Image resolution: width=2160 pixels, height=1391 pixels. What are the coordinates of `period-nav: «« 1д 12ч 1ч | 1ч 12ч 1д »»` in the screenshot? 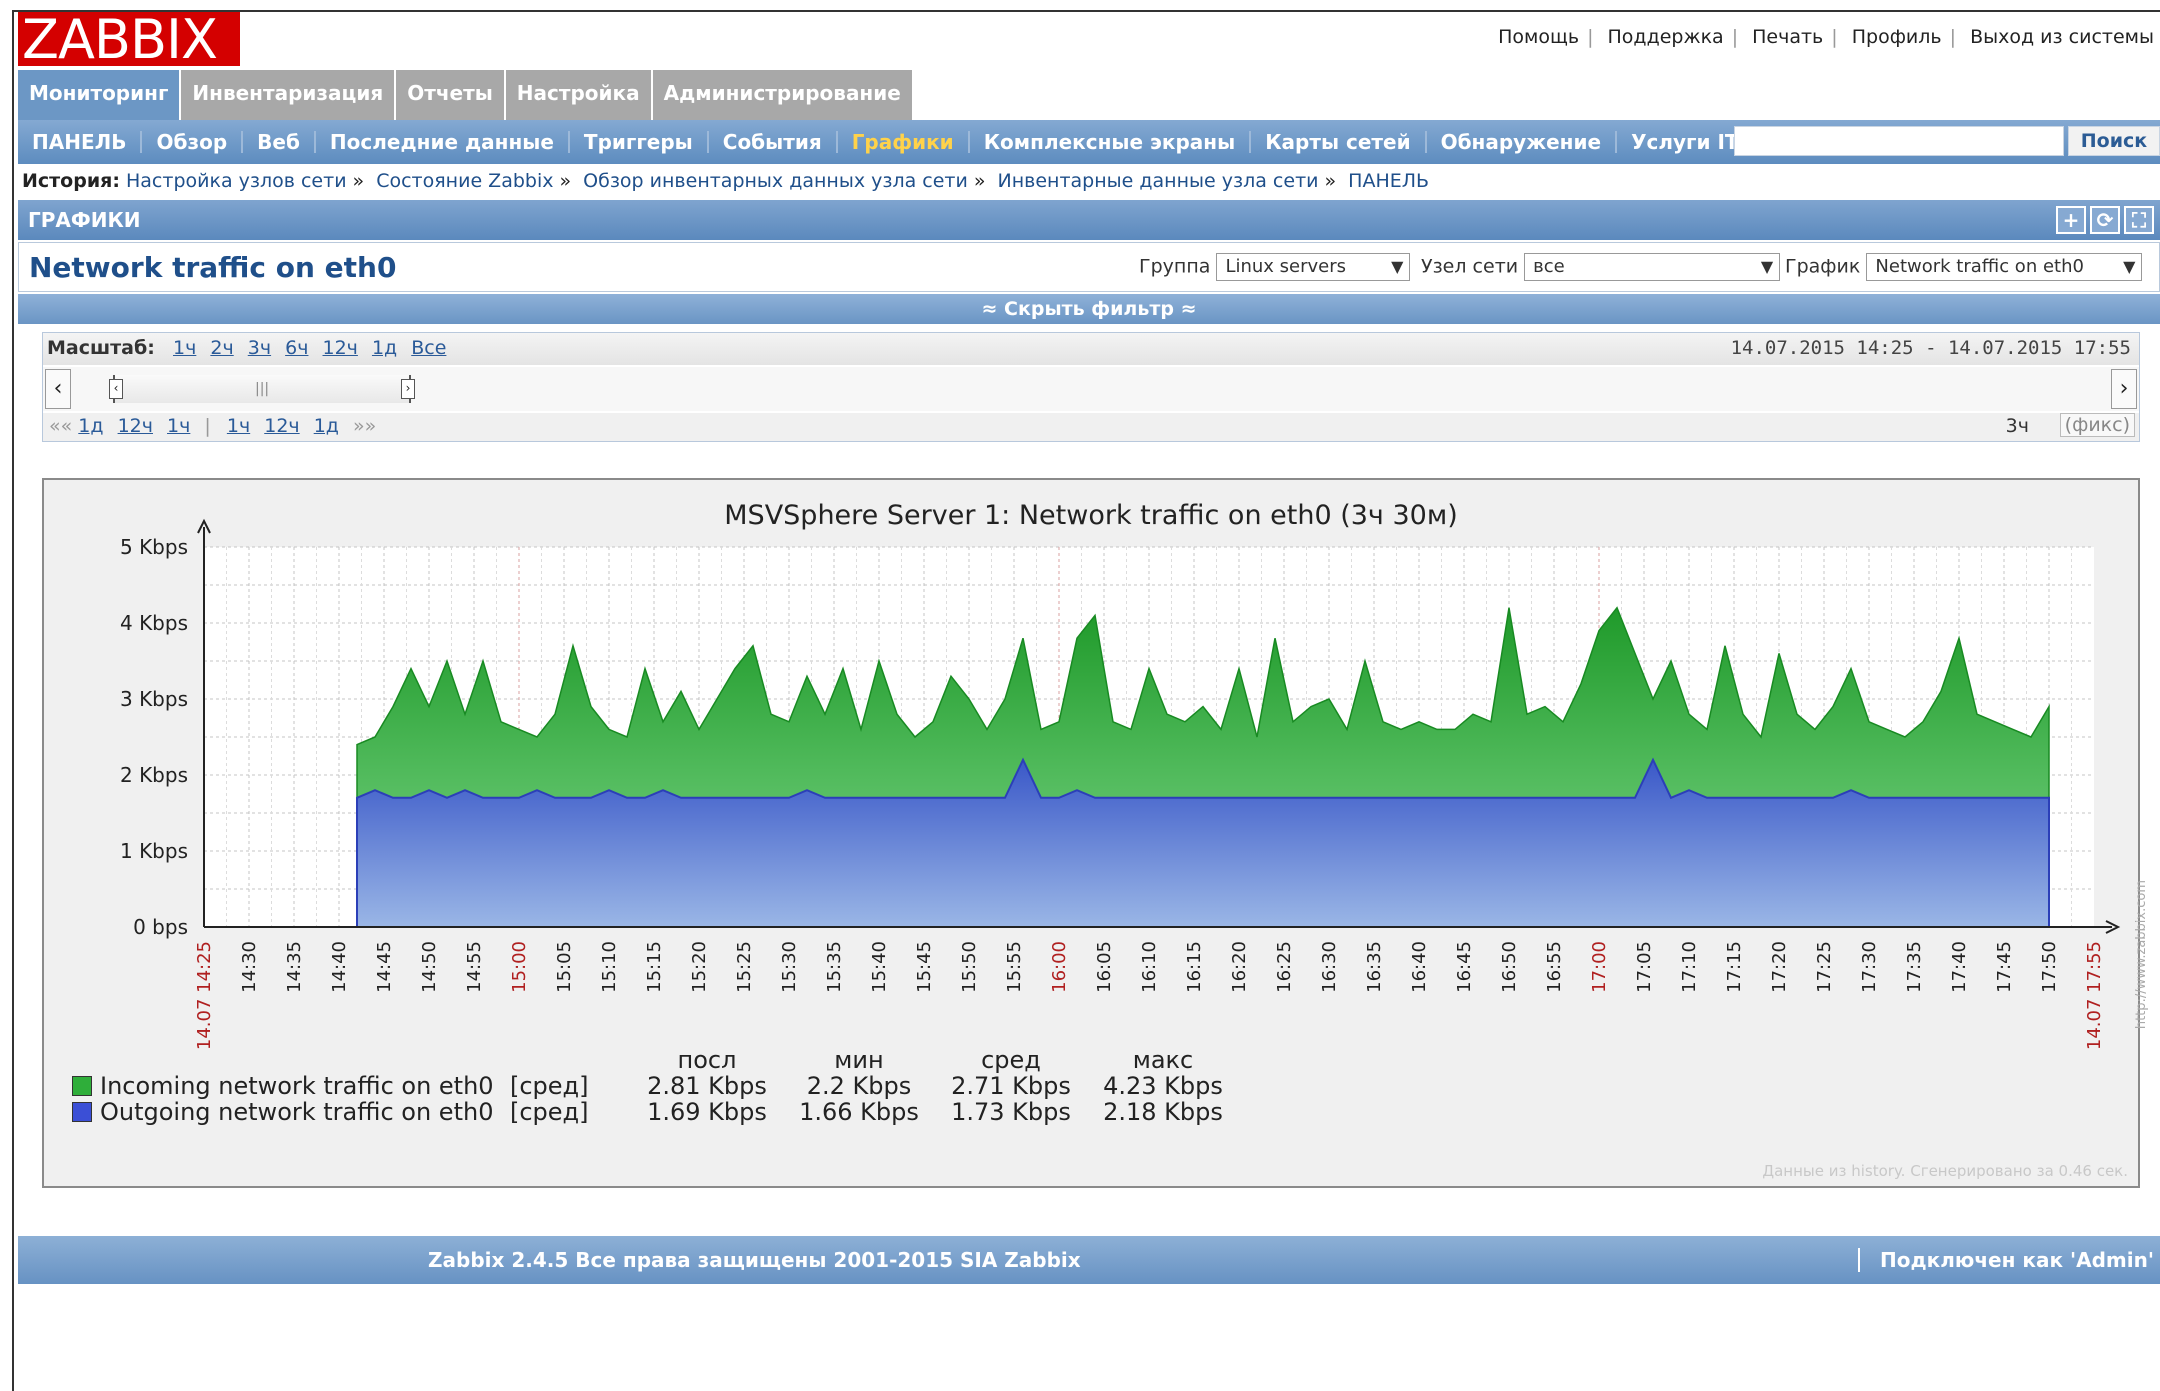 It's located at (212, 426).